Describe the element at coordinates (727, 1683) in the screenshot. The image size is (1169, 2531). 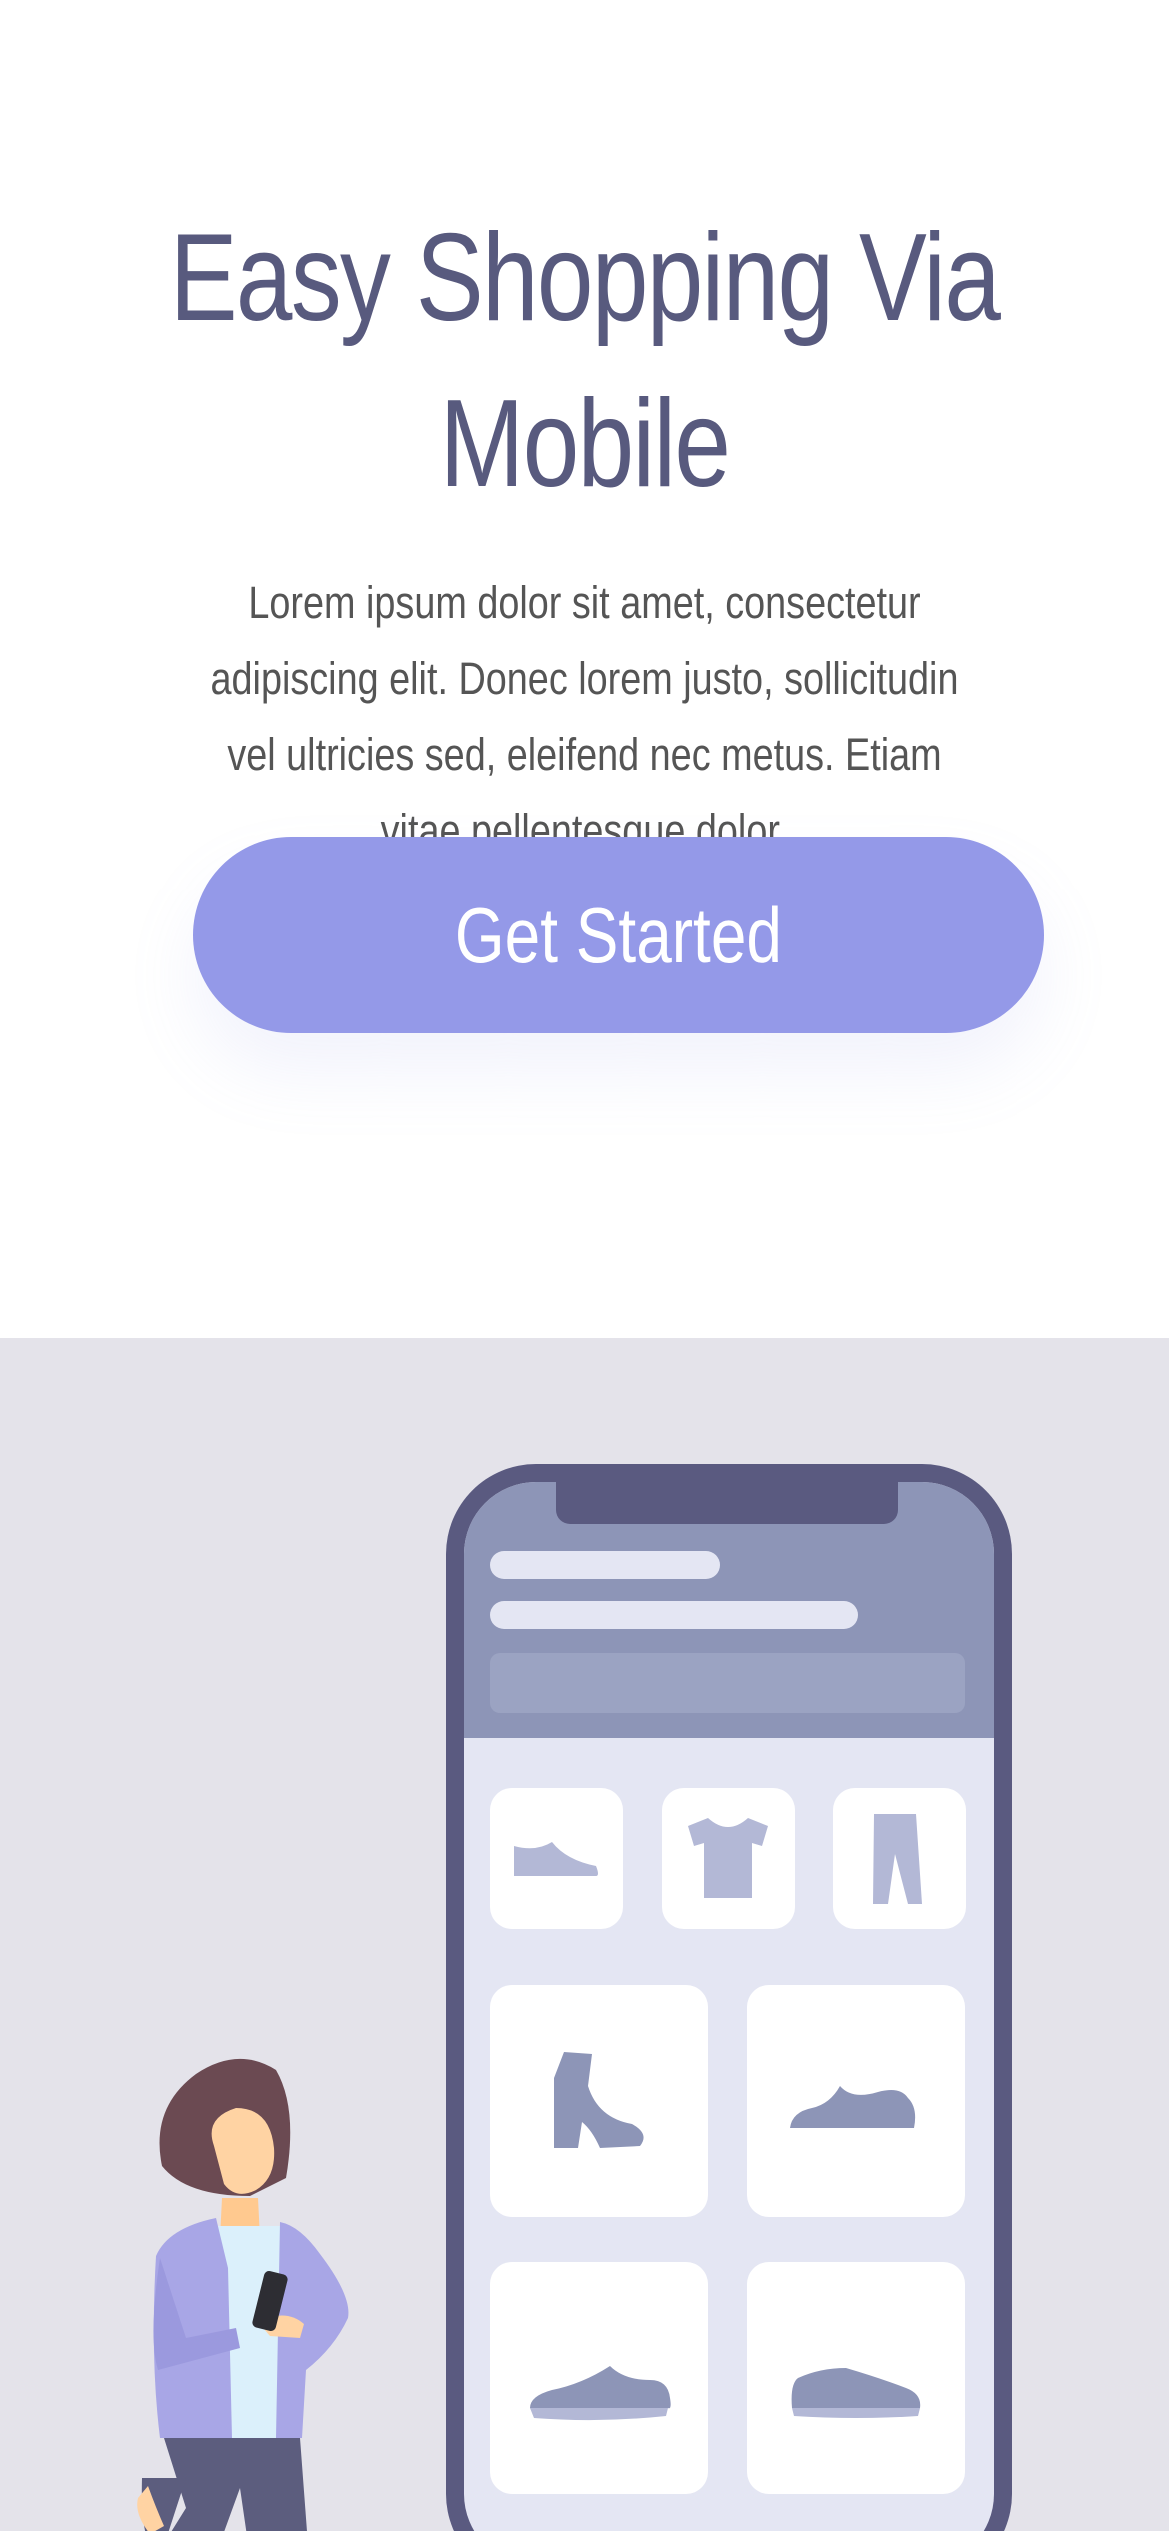
I see `phone-search-bar` at that location.